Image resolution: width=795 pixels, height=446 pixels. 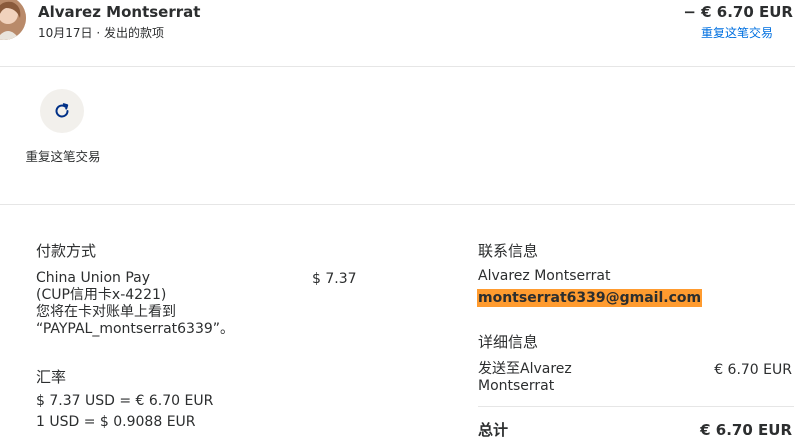 I want to click on avatar, so click(x=13, y=20).